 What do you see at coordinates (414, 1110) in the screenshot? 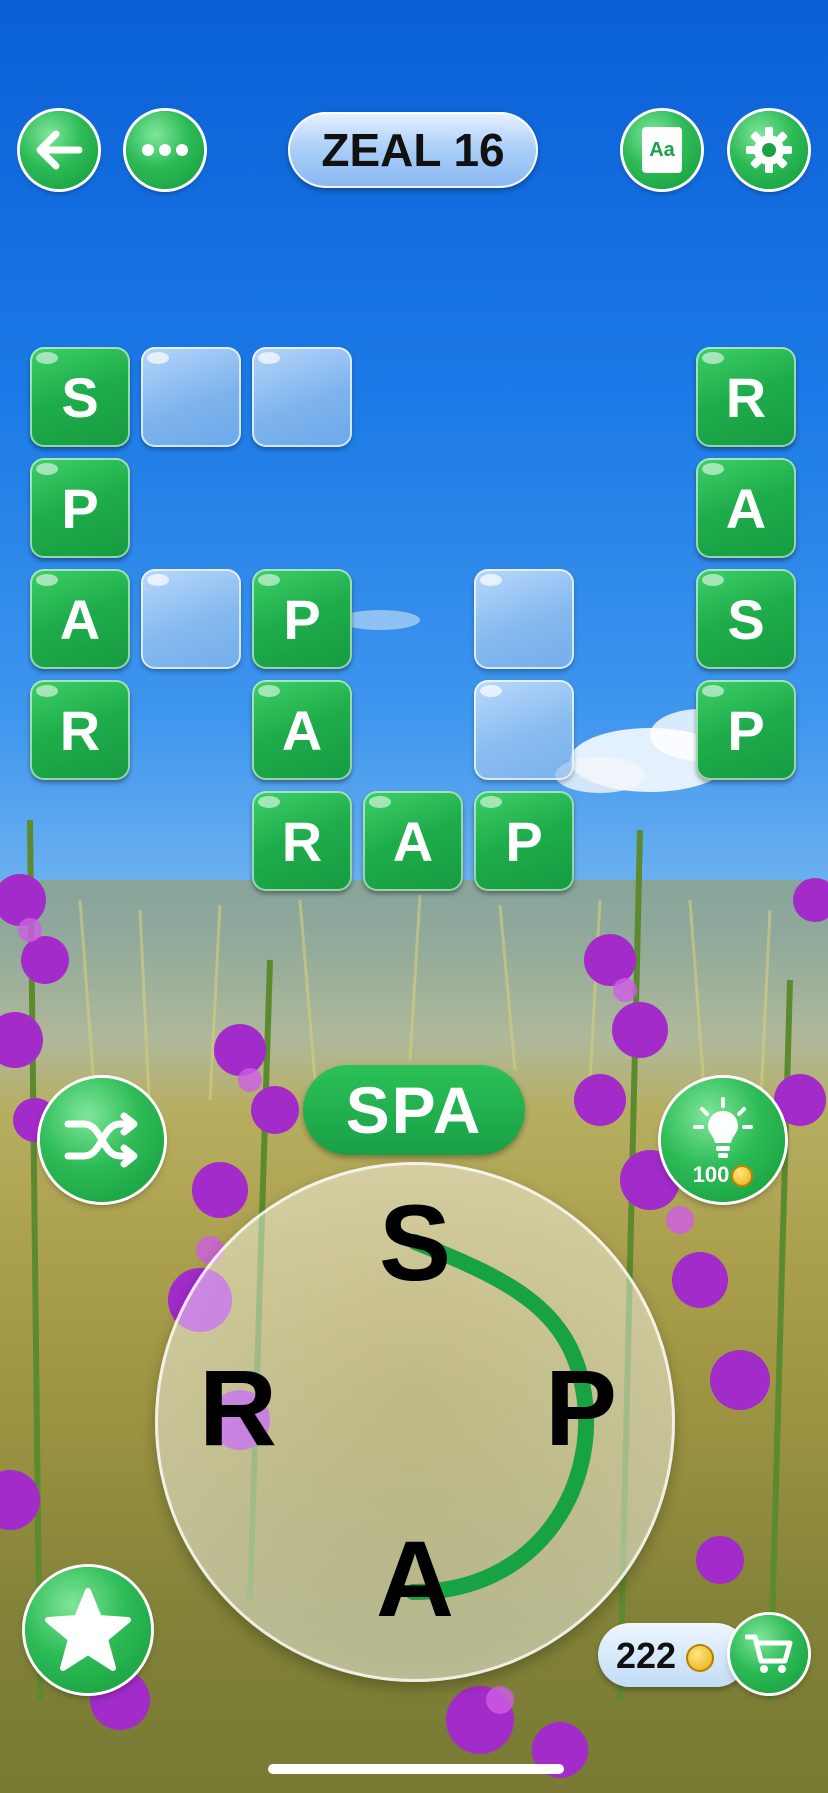
I see `current-word: SPA` at bounding box center [414, 1110].